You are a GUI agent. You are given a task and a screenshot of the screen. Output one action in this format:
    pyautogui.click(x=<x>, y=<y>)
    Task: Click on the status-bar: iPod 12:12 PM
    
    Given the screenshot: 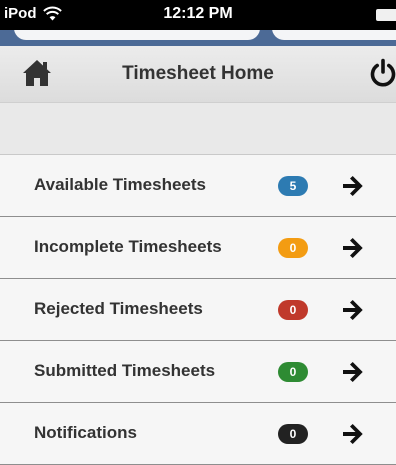 What is the action you would take?
    pyautogui.click(x=198, y=15)
    